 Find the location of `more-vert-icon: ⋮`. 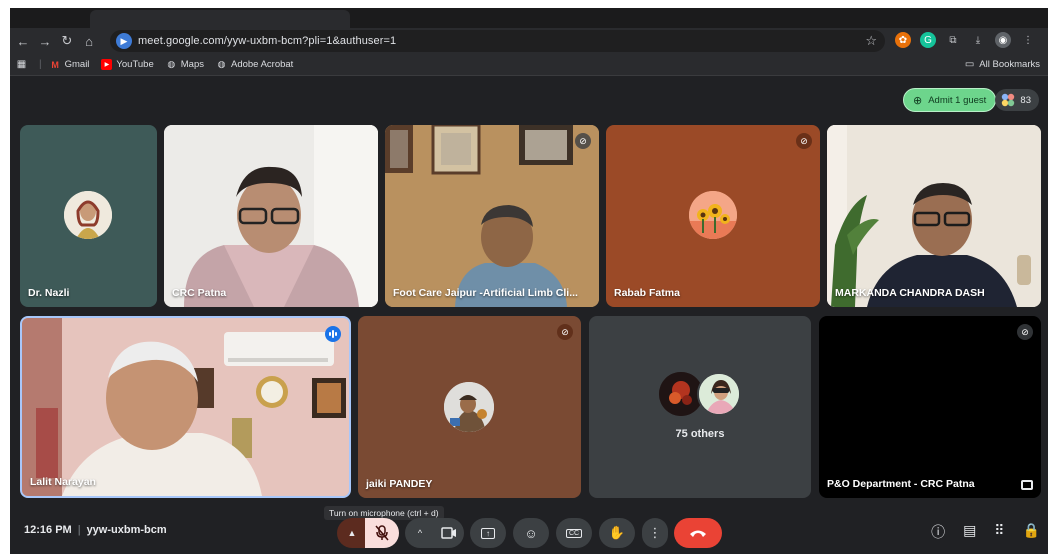

more-vert-icon: ⋮ is located at coordinates (655, 532).